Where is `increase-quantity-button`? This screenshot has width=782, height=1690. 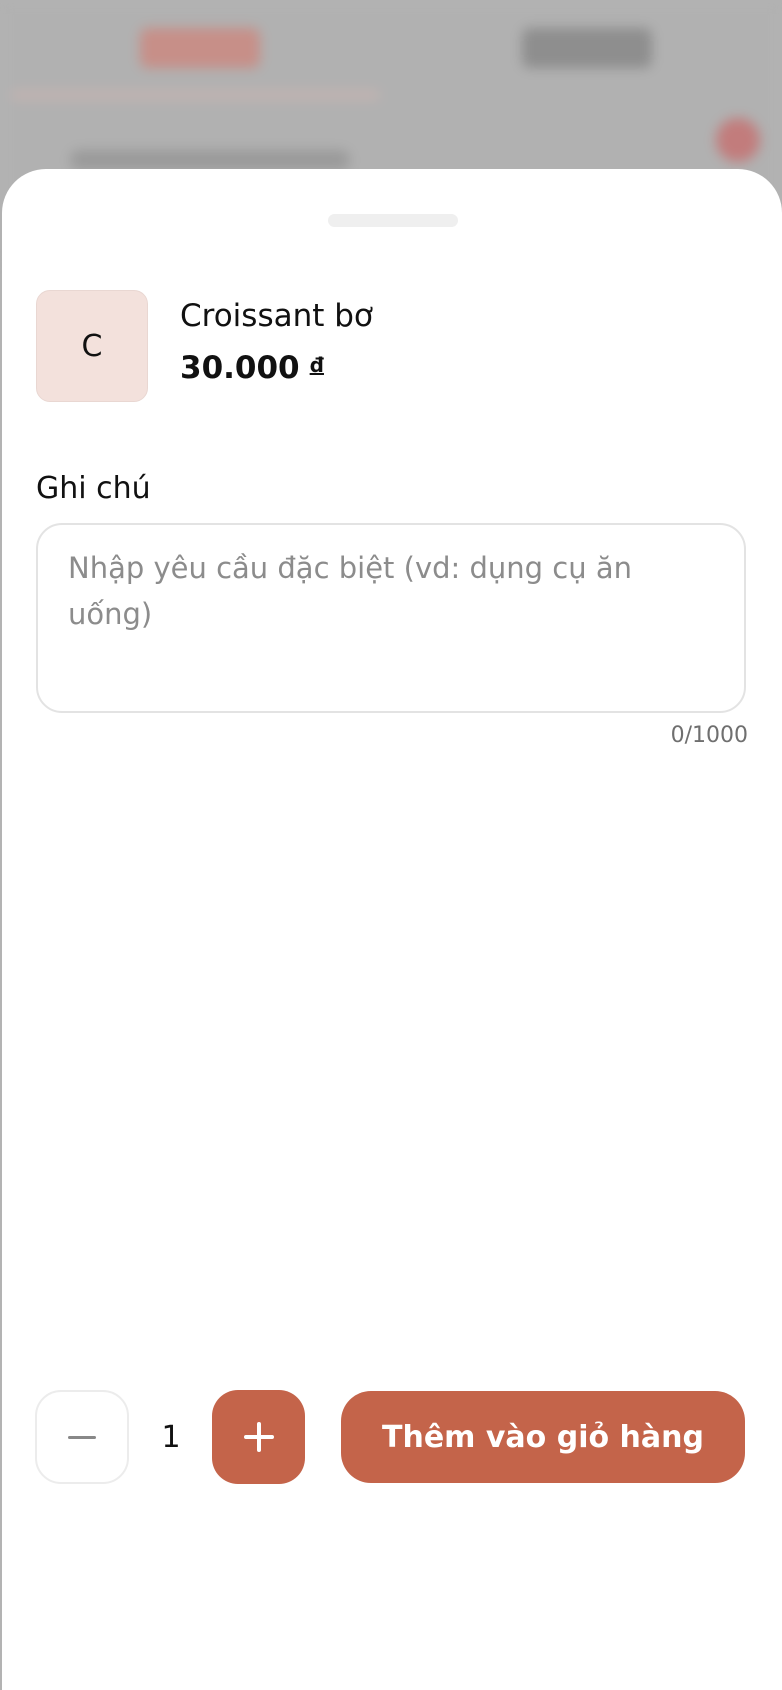 increase-quantity-button is located at coordinates (258, 1437).